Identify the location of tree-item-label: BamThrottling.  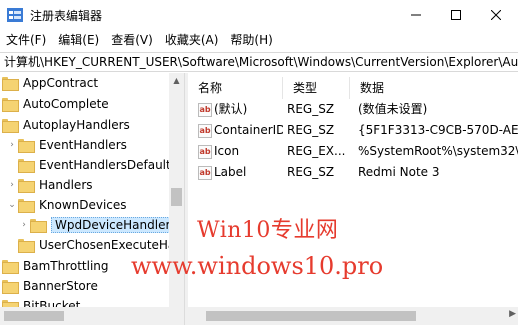
(66, 266).